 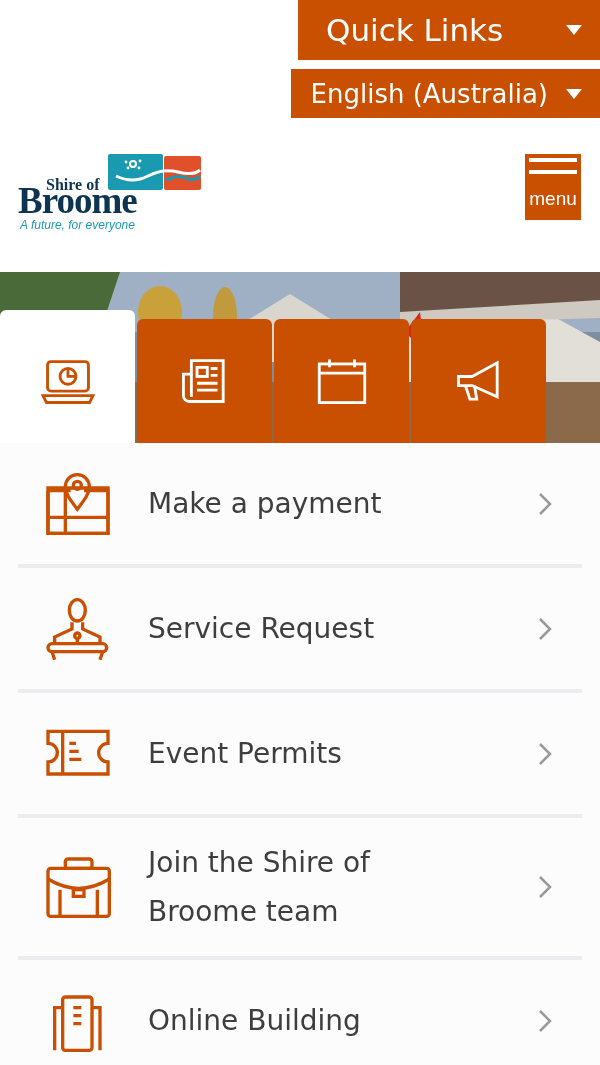 What do you see at coordinates (300, 630) in the screenshot?
I see `link-item: Service Request` at bounding box center [300, 630].